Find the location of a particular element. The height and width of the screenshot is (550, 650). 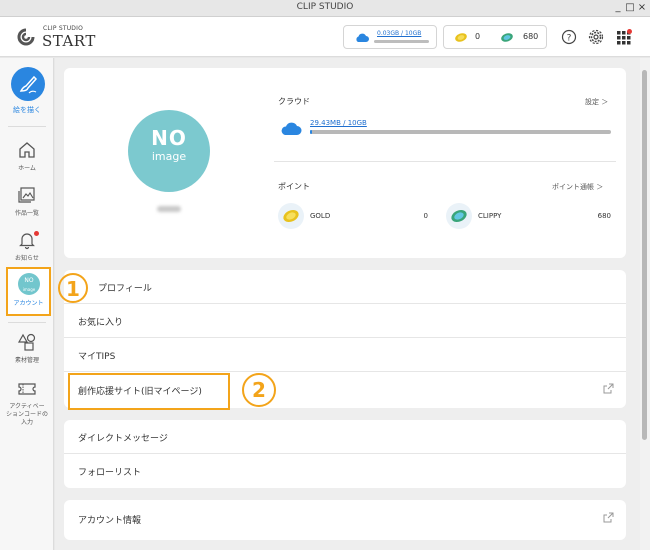

points-title: ポイント is located at coordinates (294, 186).